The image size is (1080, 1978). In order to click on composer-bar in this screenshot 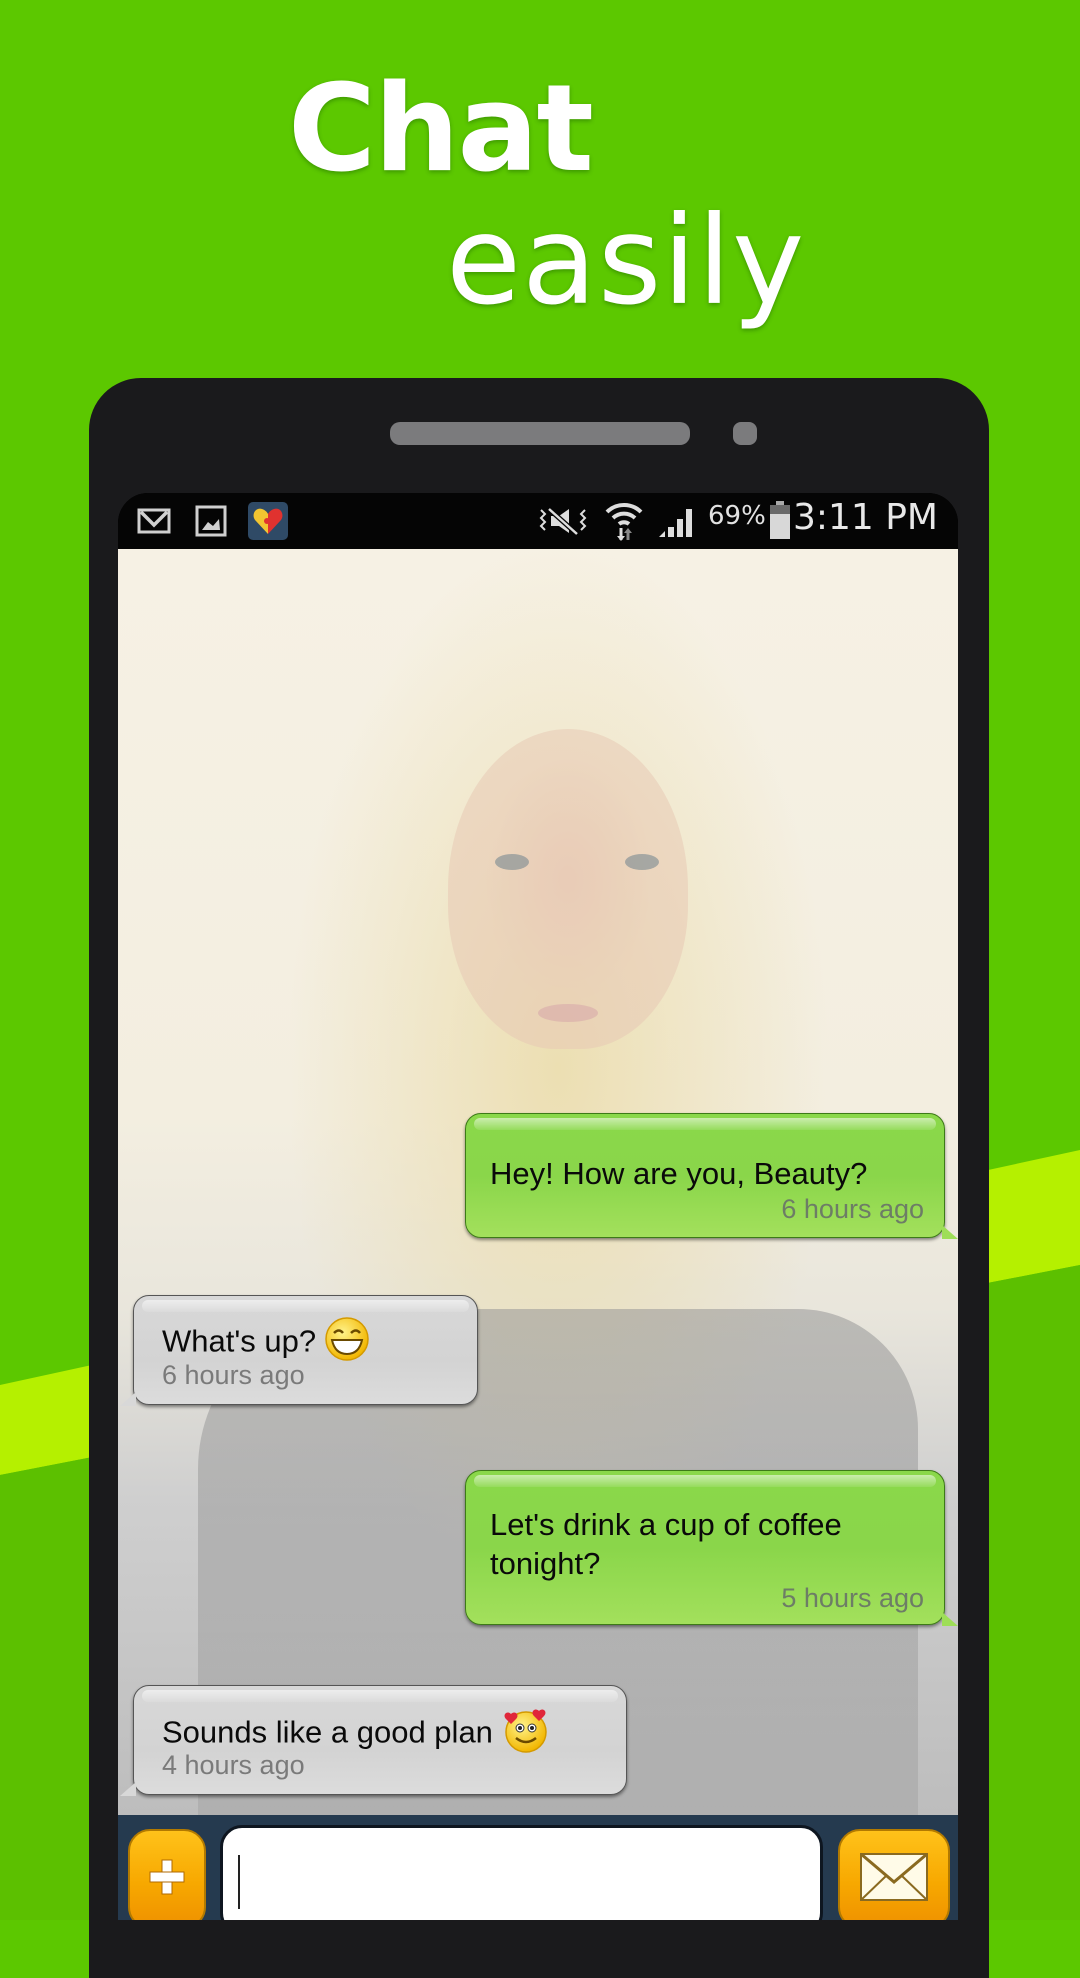, I will do `click(538, 1867)`.